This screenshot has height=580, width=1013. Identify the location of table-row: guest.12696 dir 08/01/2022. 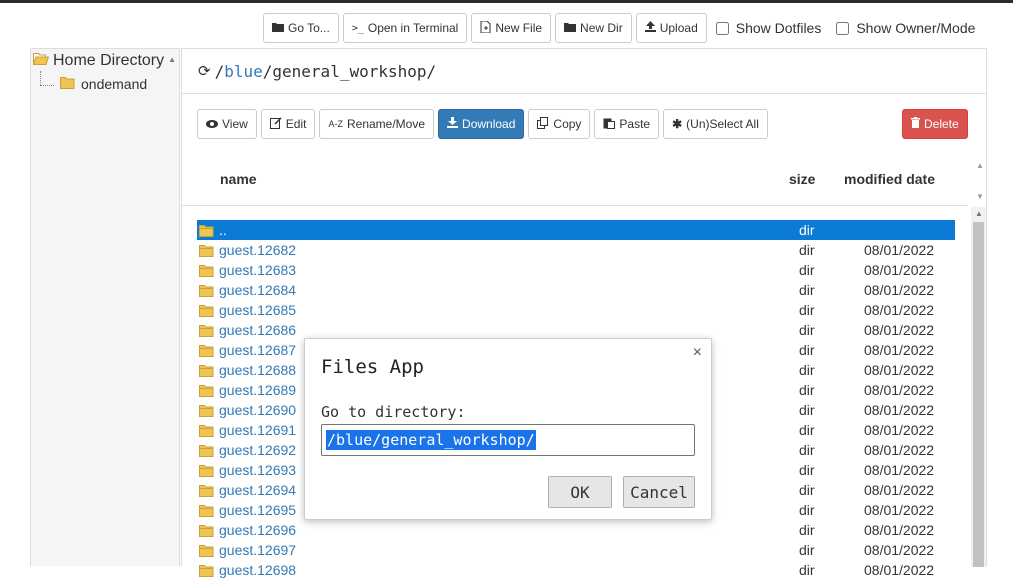
(576, 530).